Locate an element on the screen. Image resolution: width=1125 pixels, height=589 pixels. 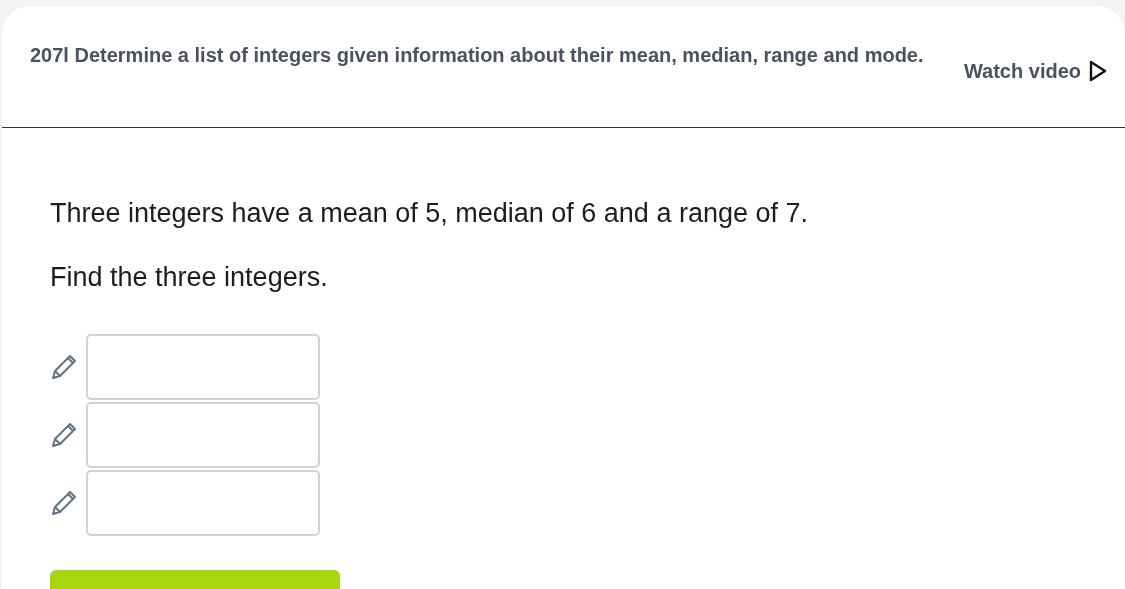
watch-video-link: Watch video is located at coordinates (1035, 71).